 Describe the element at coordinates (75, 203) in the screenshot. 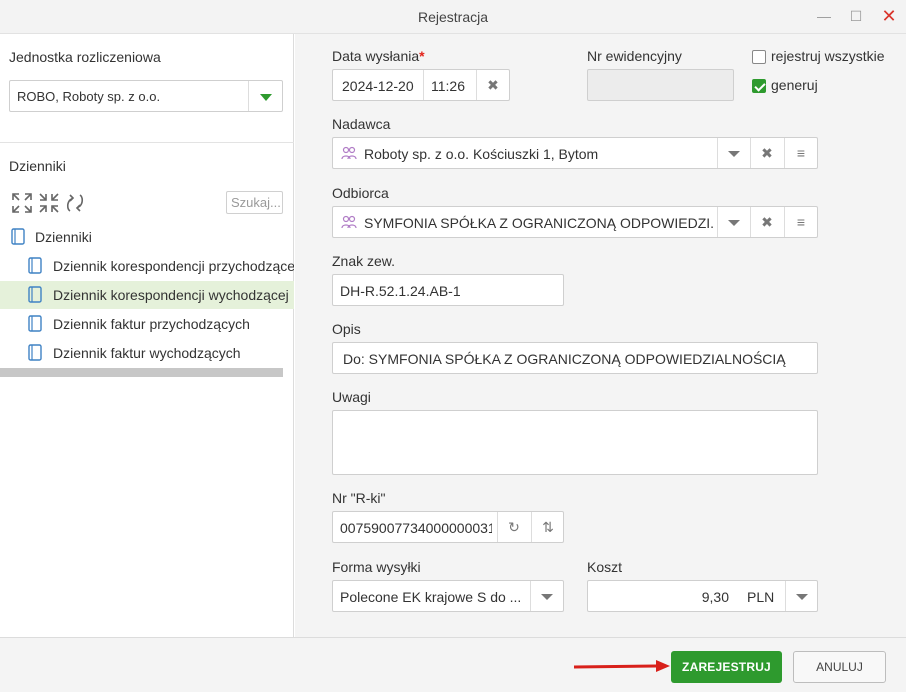

I see `refresh-icon` at that location.